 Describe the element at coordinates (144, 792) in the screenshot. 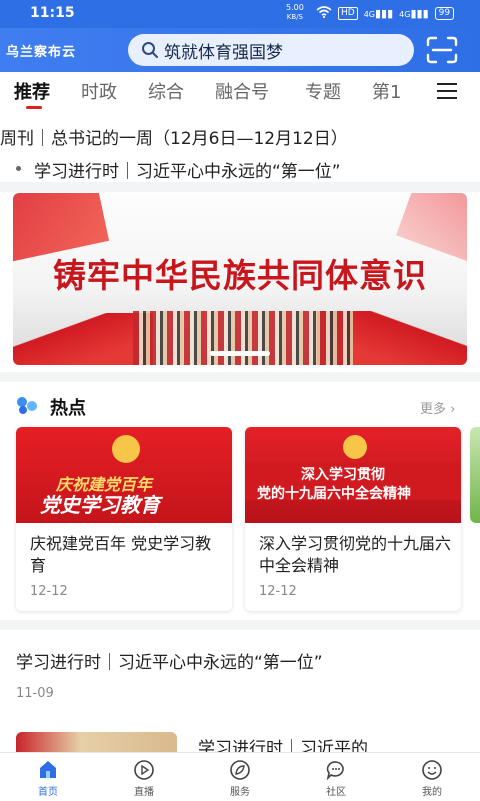

I see `nav-label: 直播` at that location.